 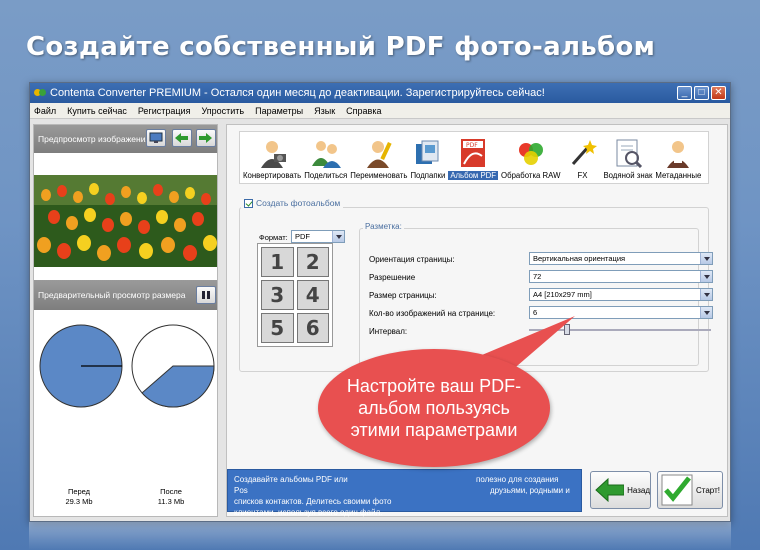 I want to click on size-preview-header: Предварительный просмотр размера, so click(x=125, y=295).